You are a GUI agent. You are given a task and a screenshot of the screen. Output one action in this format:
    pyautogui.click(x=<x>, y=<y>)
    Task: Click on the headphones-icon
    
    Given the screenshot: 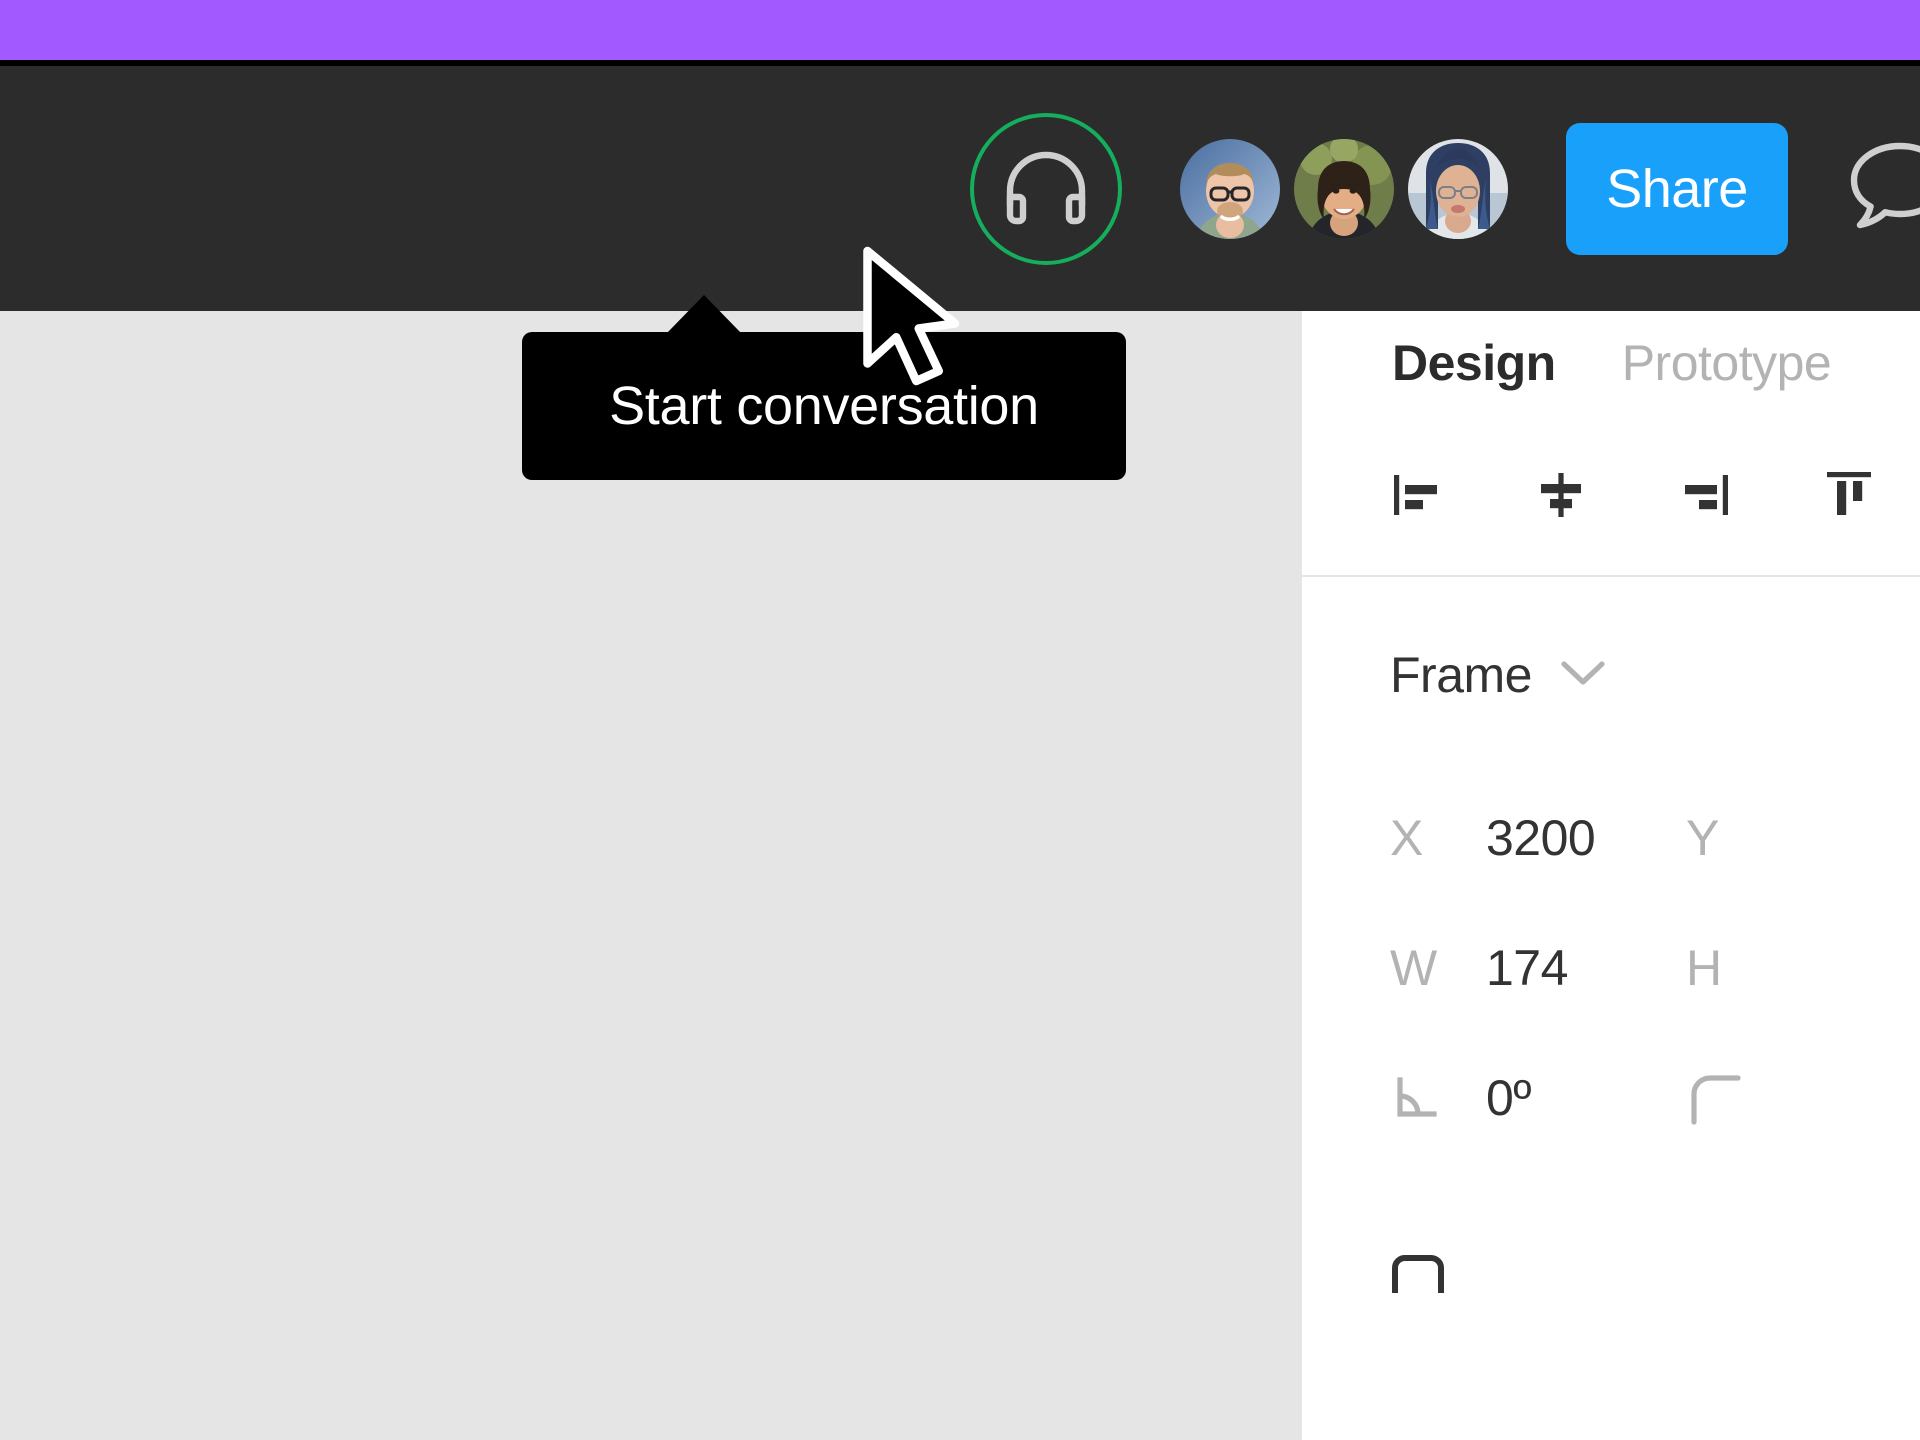 What is the action you would take?
    pyautogui.click(x=1046, y=189)
    